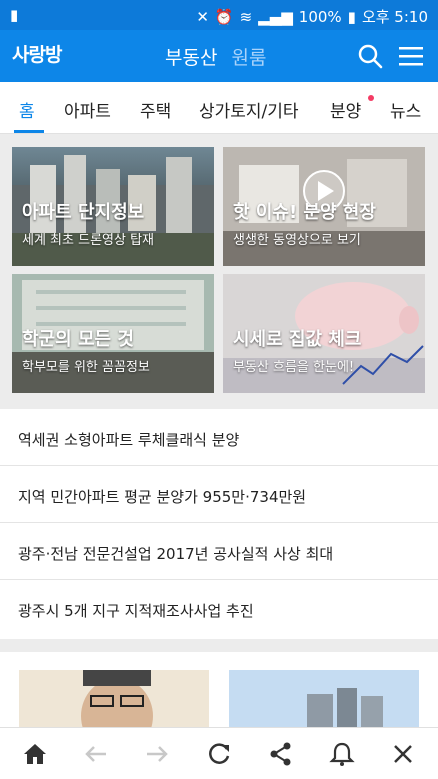 The height and width of the screenshot is (779, 438). Describe the element at coordinates (342, 754) in the screenshot. I see `bell-icon` at that location.